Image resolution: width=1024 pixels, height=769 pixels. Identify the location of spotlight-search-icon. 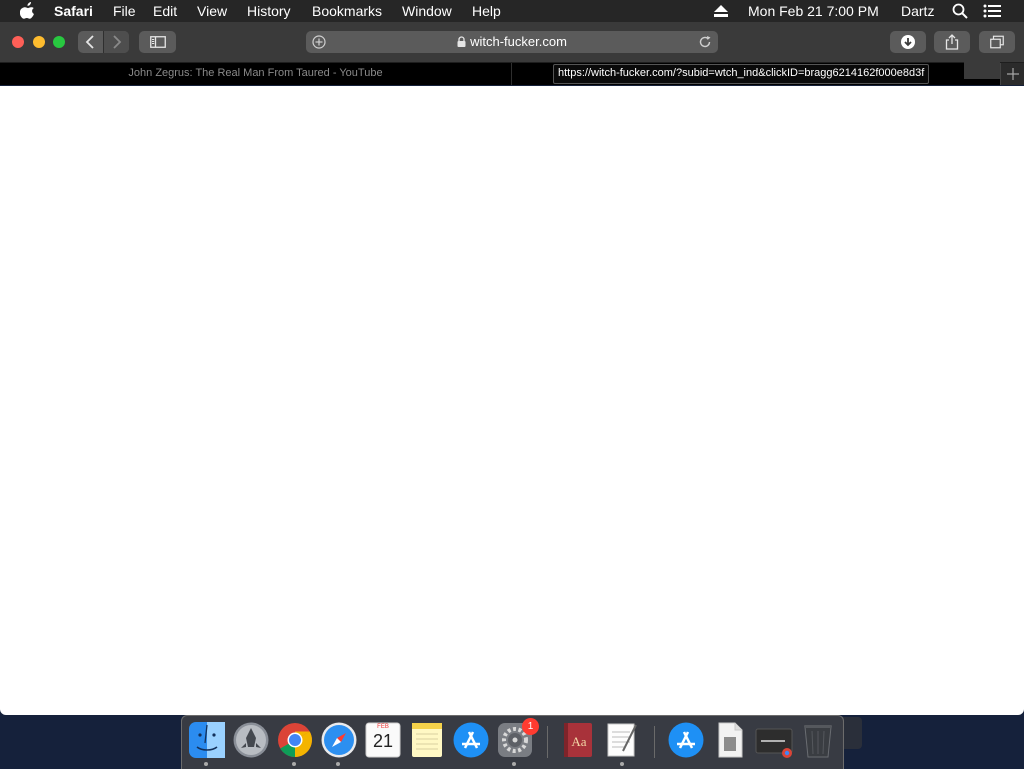
(960, 11).